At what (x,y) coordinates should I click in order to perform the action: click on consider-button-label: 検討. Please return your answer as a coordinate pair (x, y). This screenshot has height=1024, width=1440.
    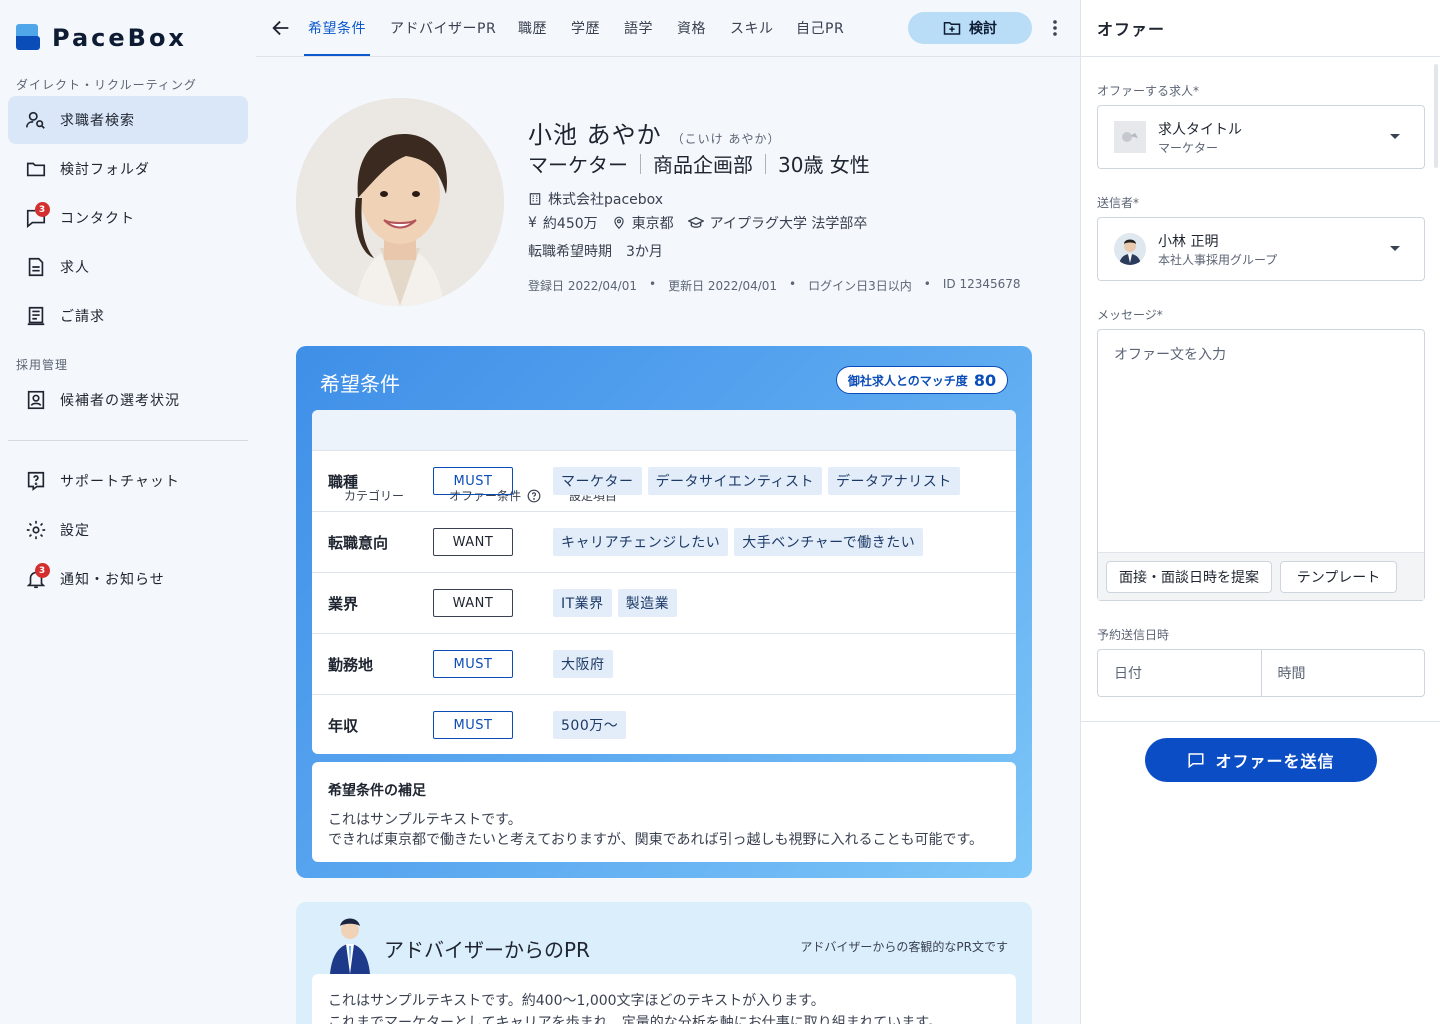
    Looking at the image, I should click on (983, 29).